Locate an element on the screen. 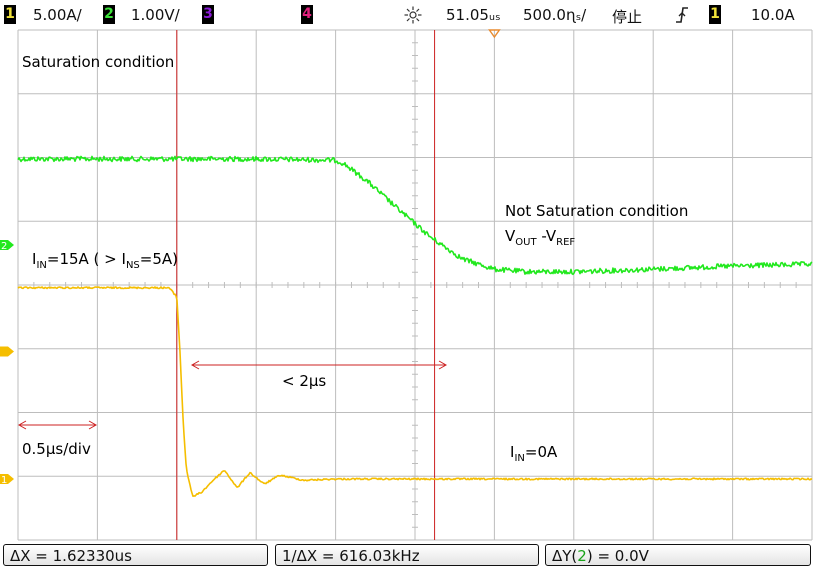 The height and width of the screenshot is (568, 816). iin-high-label: IIN=15A ( > INS=5A) is located at coordinates (105, 260).